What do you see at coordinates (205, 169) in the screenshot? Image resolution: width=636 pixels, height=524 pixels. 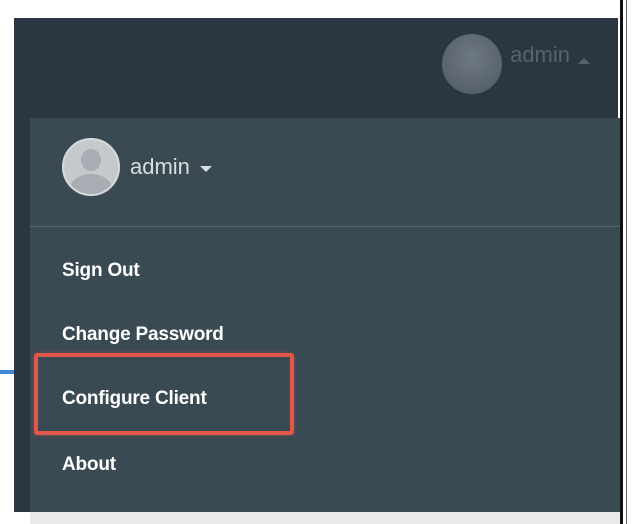 I see `caret-down-icon` at bounding box center [205, 169].